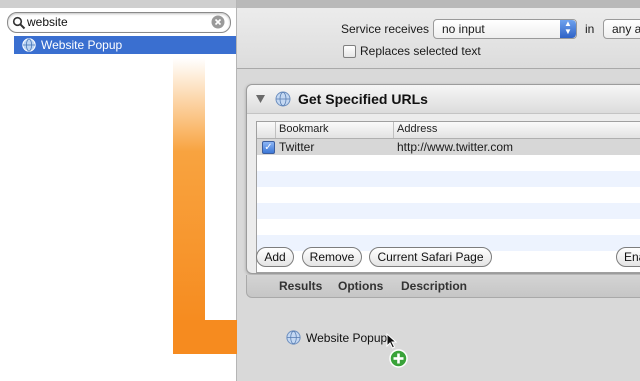  I want to click on table-row: ✓ Twitter http://www.twitter.com, so click(448, 147).